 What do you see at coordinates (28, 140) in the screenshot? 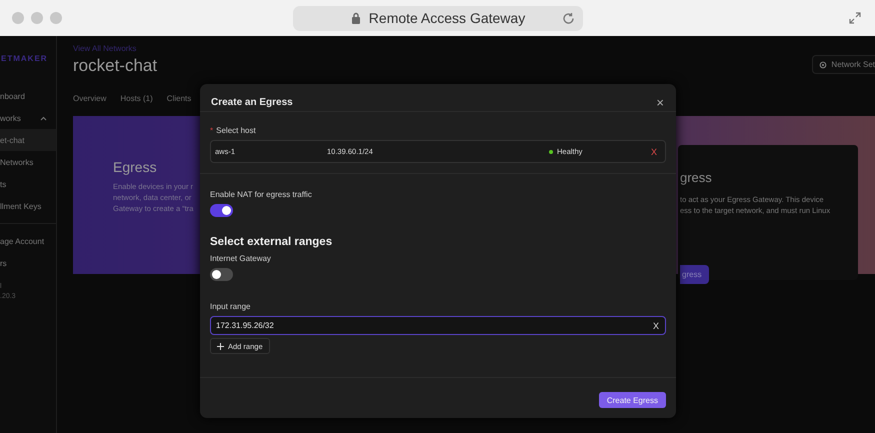
I see `sidebar-item: et-chat` at bounding box center [28, 140].